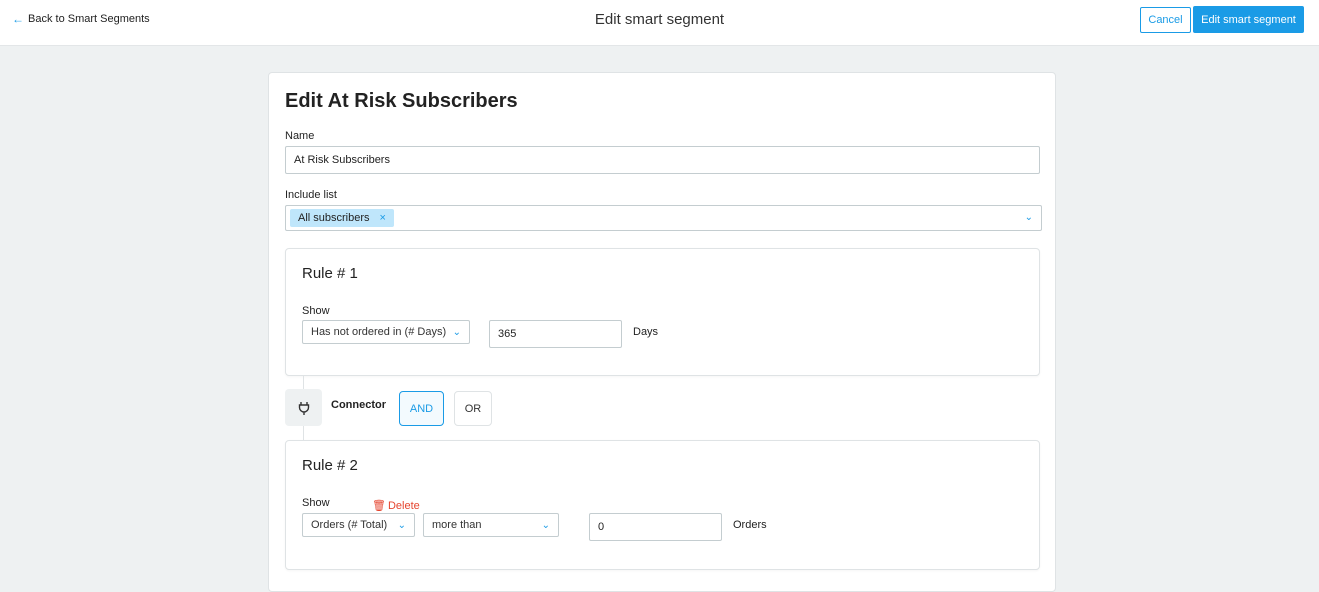 This screenshot has width=1319, height=592. Describe the element at coordinates (342, 160) in the screenshot. I see `name-input-value: At Risk Subscribers` at that location.